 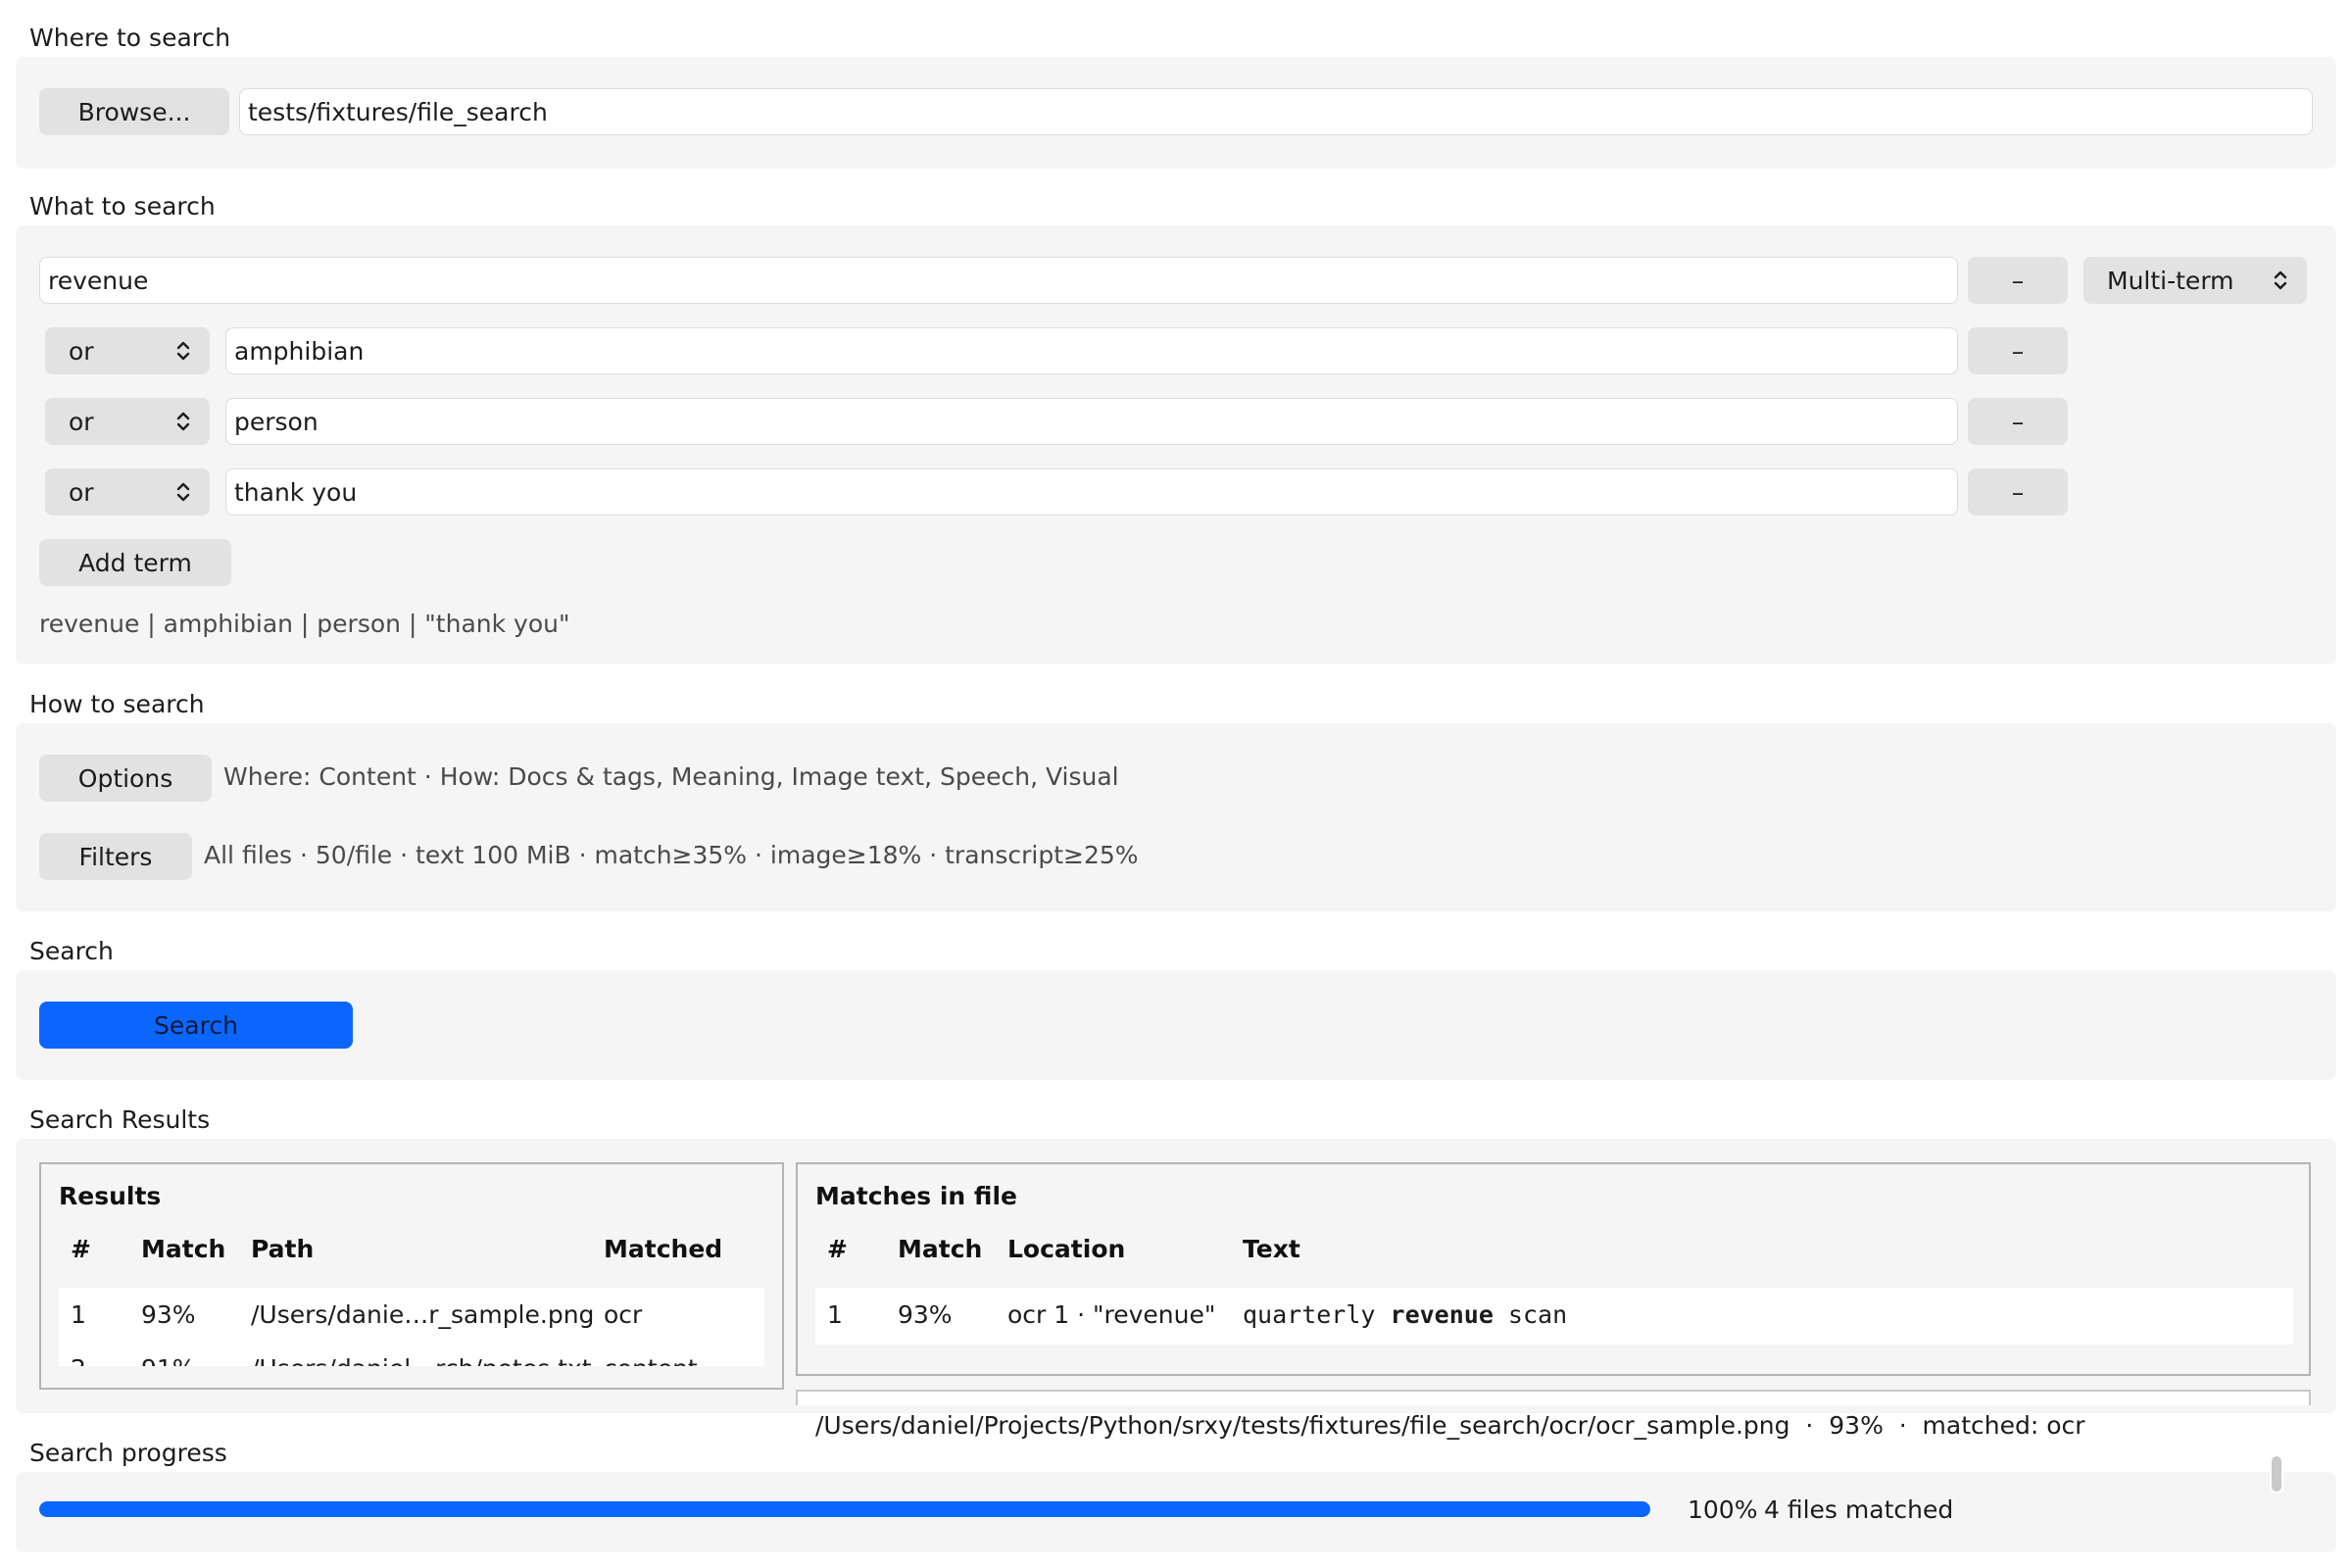 I want to click on matches-row-text: quarterly revenue scan, so click(x=1405, y=1314).